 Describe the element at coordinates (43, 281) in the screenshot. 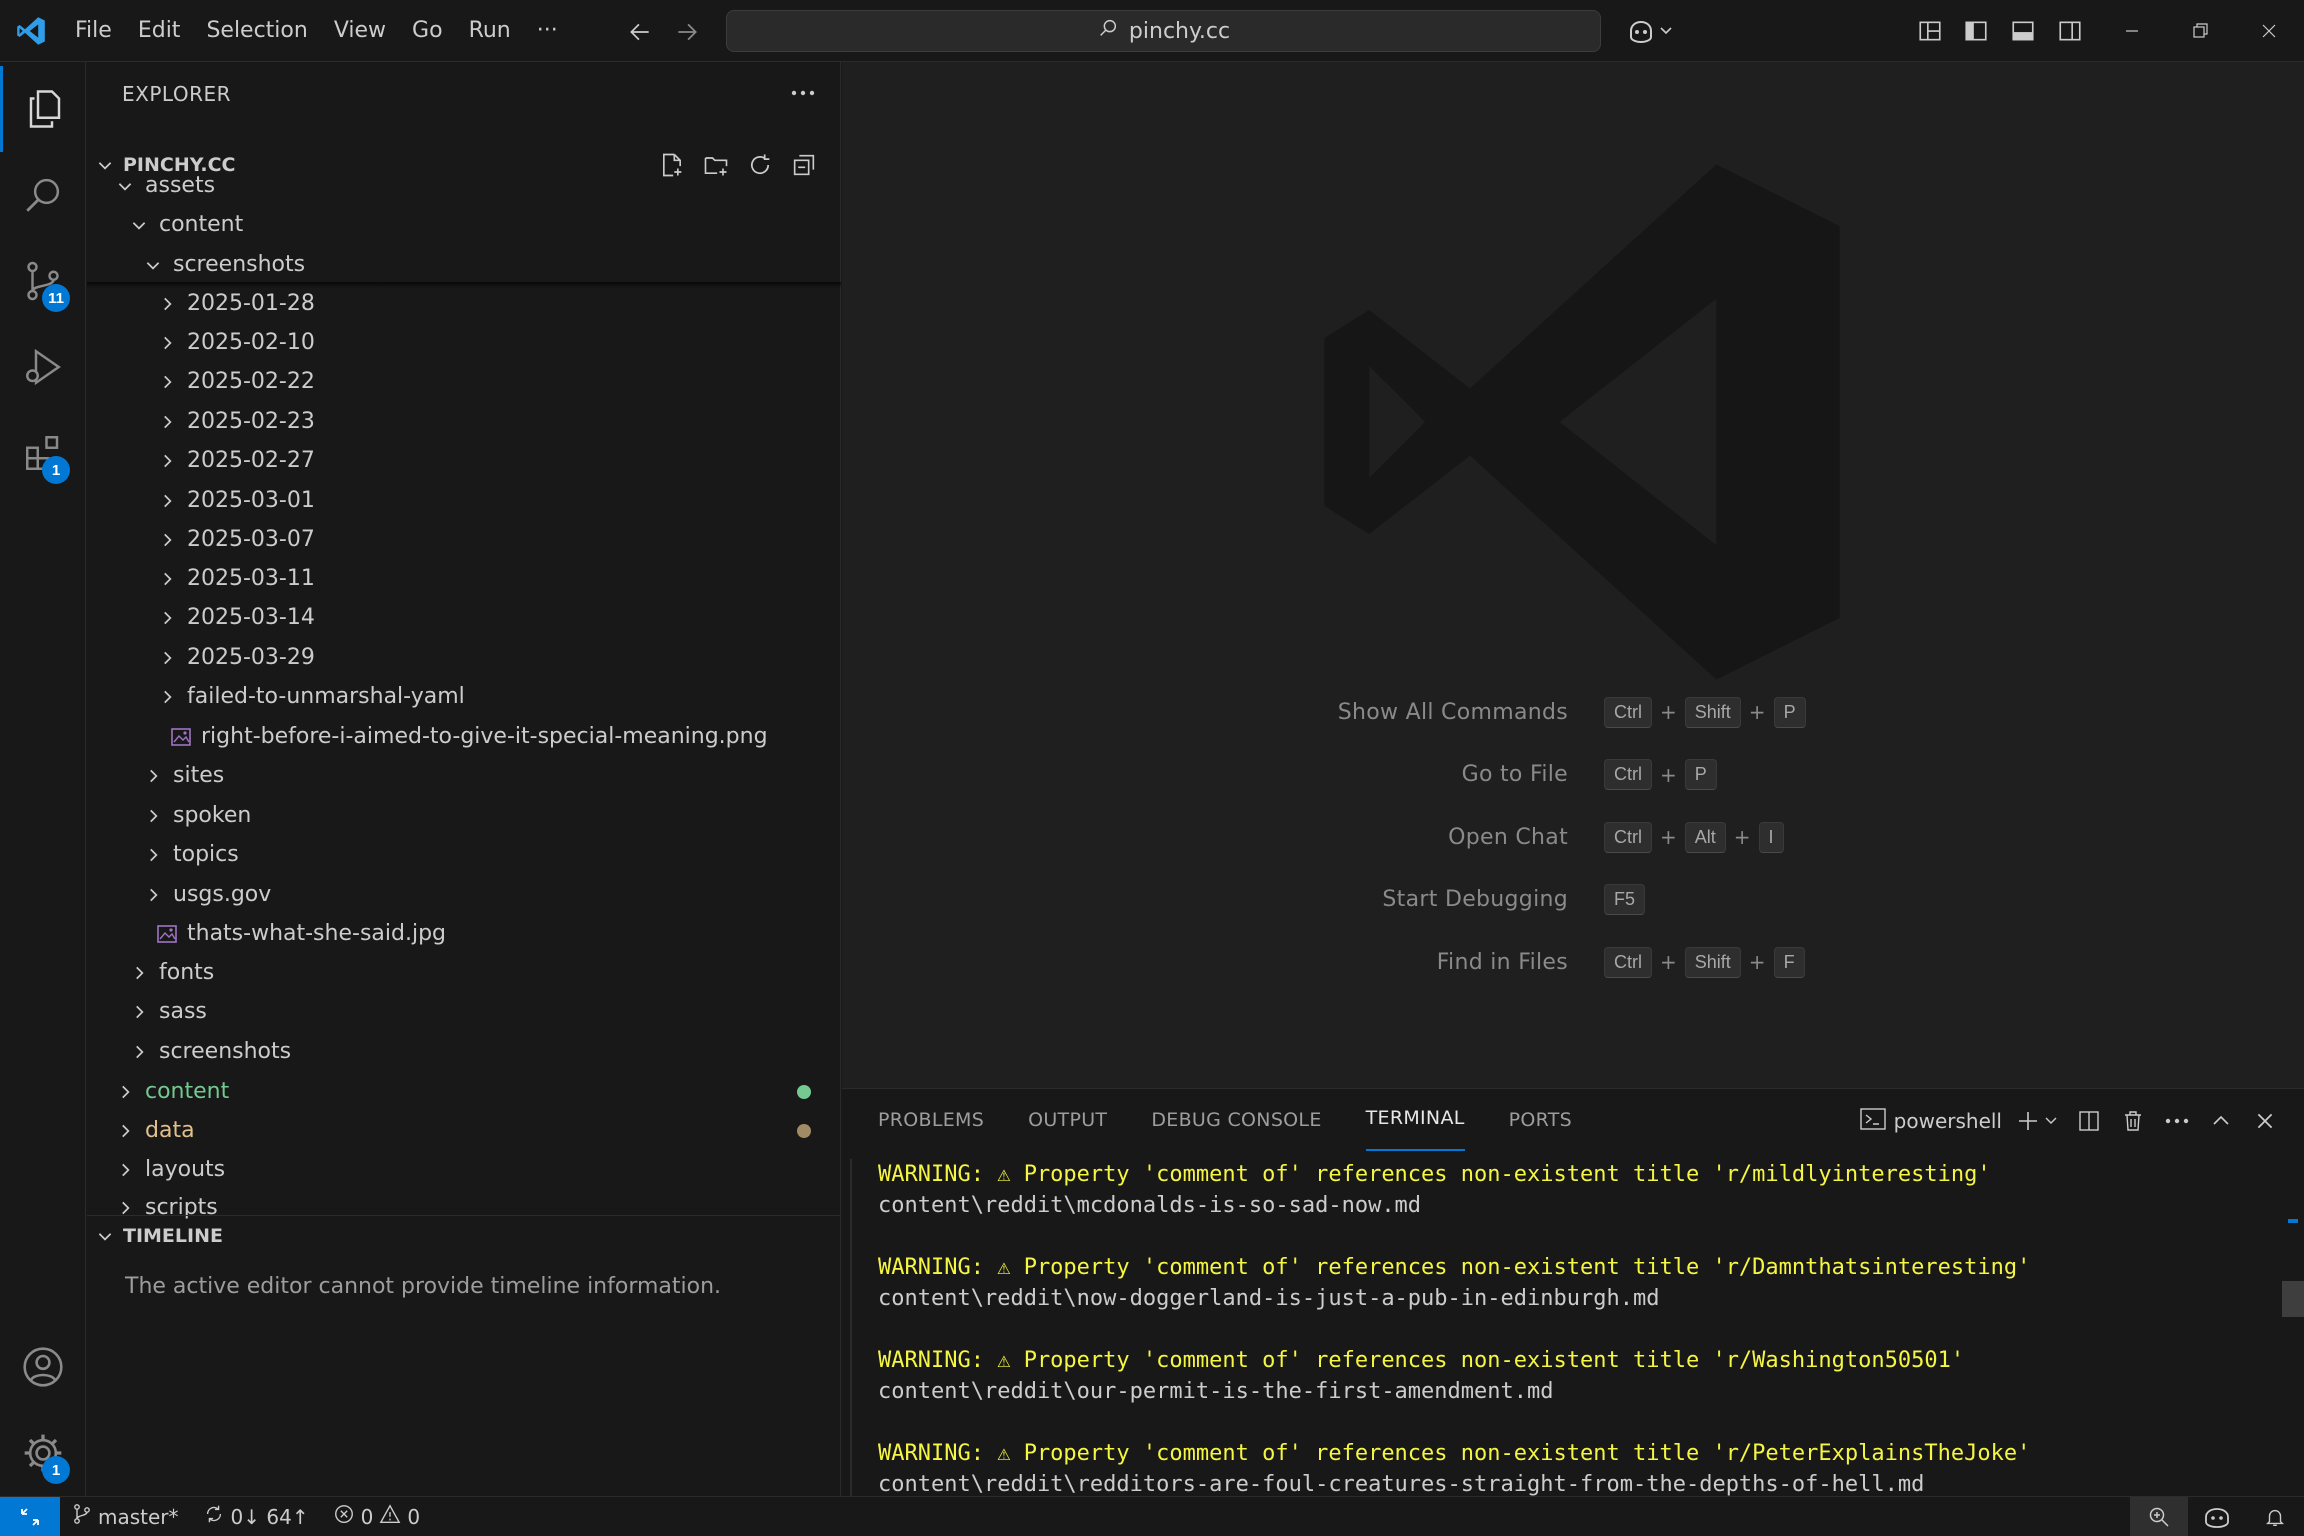

I see `source-control-icon: 11` at that location.